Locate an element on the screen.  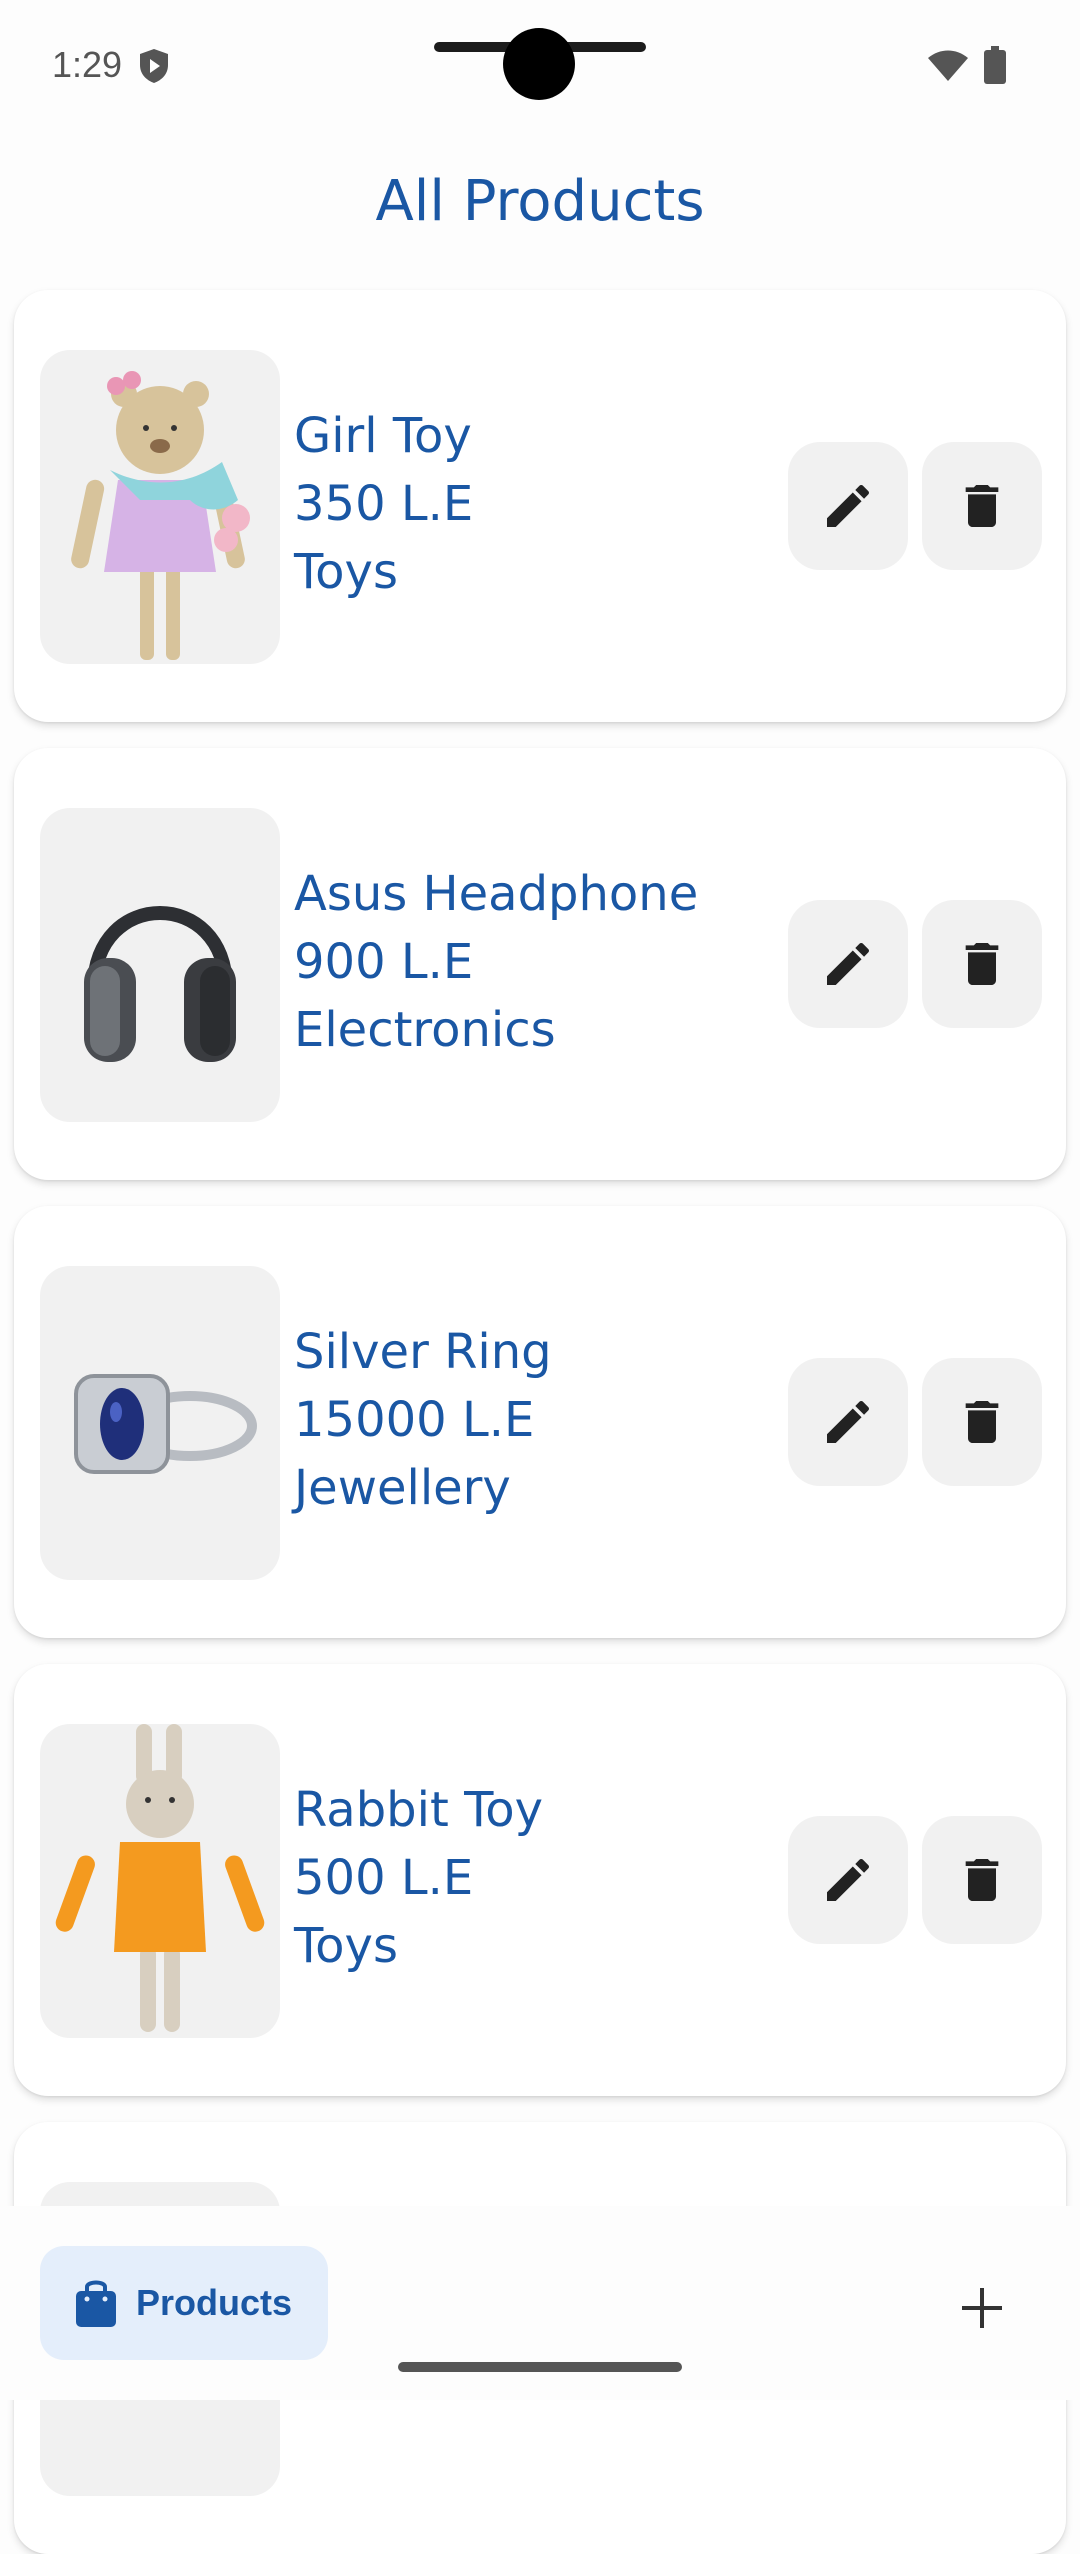
plus-icon is located at coordinates (982, 2308).